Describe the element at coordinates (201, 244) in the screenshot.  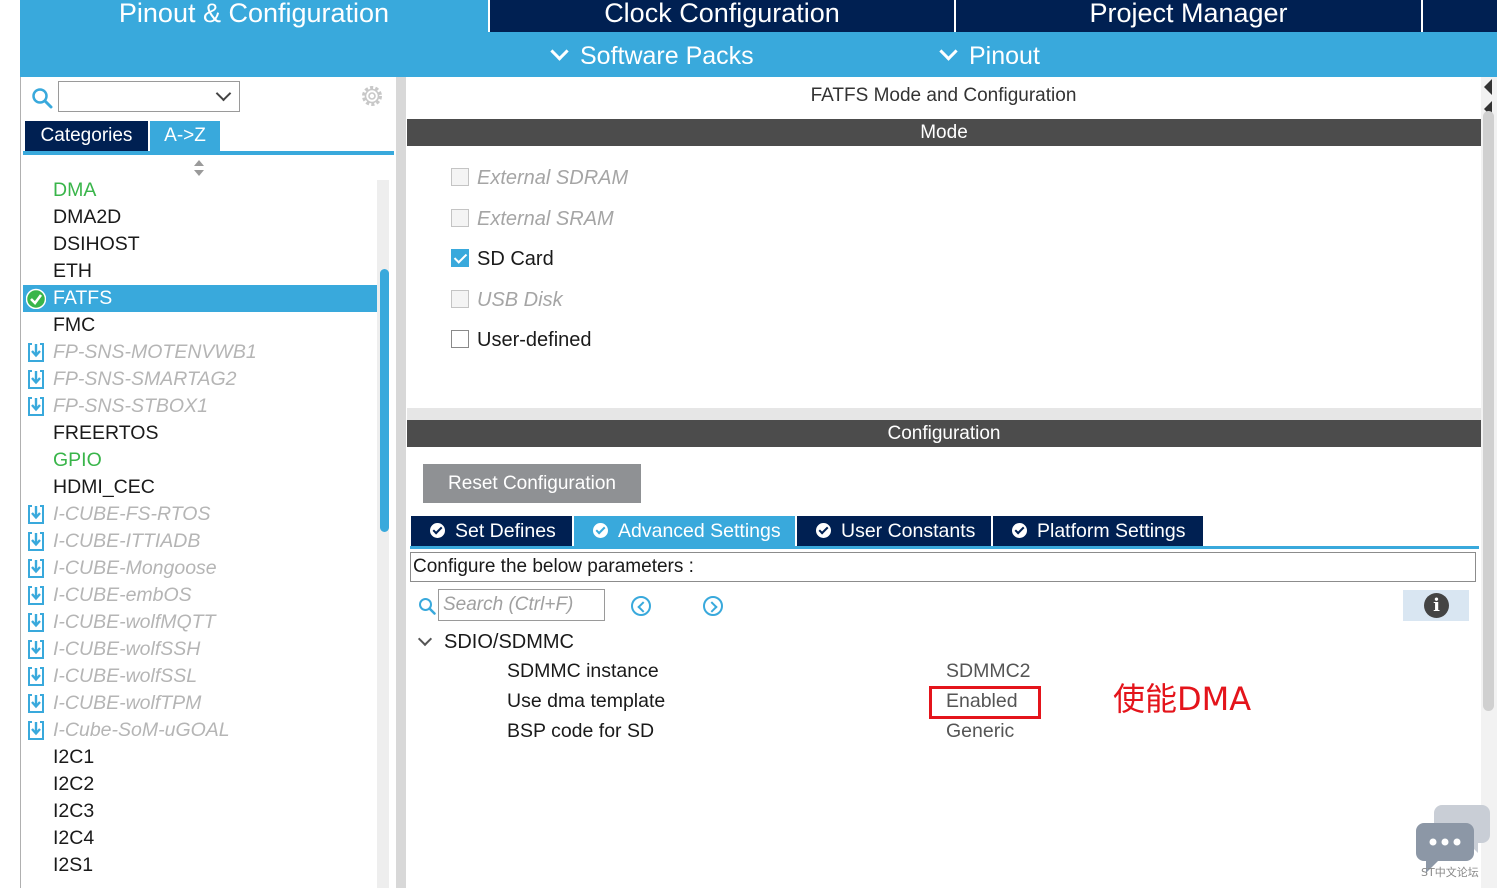
I see `list-item-dsihost: DSIHOST` at that location.